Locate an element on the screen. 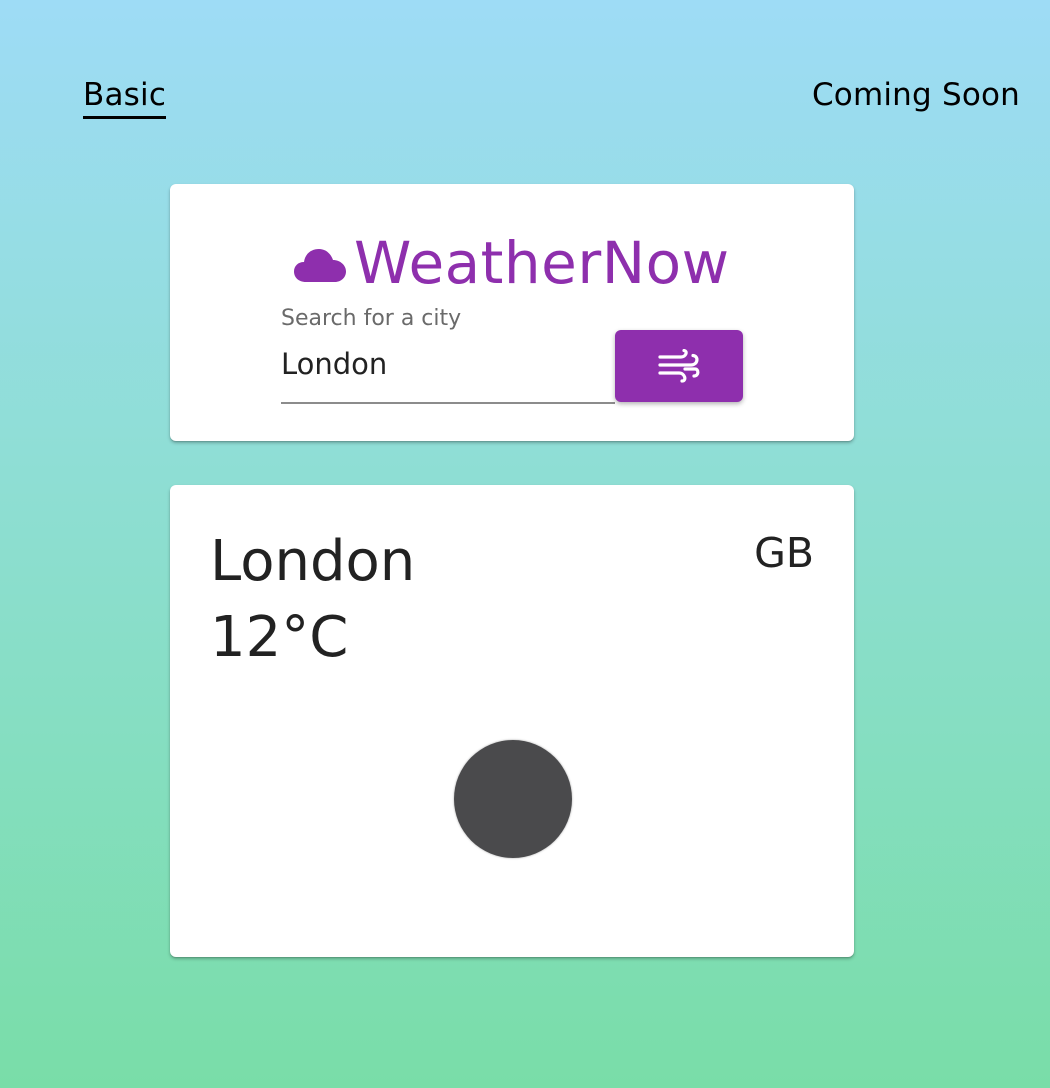 This screenshot has height=1088, width=1050. temperature: 12°C is located at coordinates (279, 637).